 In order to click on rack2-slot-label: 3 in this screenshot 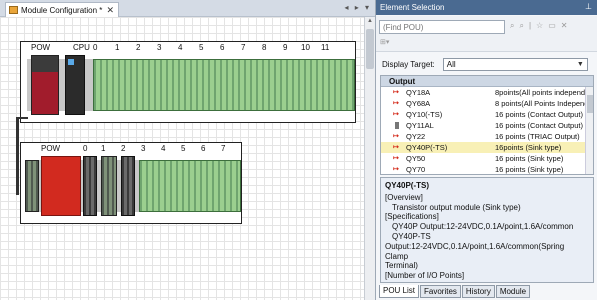, I will do `click(143, 148)`.